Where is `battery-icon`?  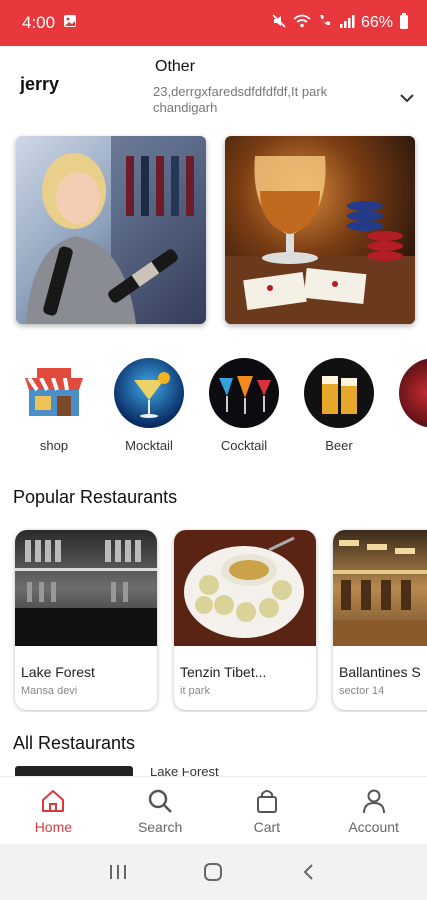 battery-icon is located at coordinates (404, 23).